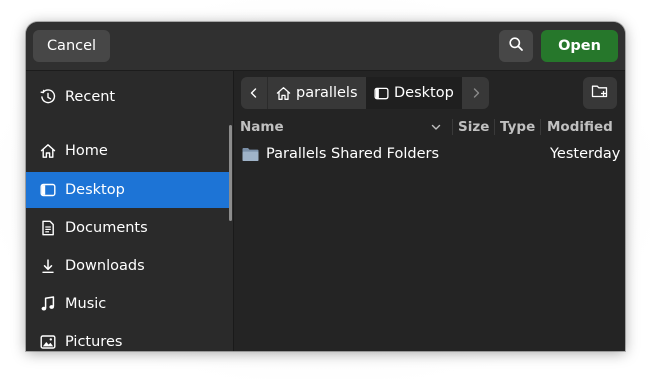  Describe the element at coordinates (327, 93) in the screenshot. I see `breadcrumb-label: parallels` at that location.